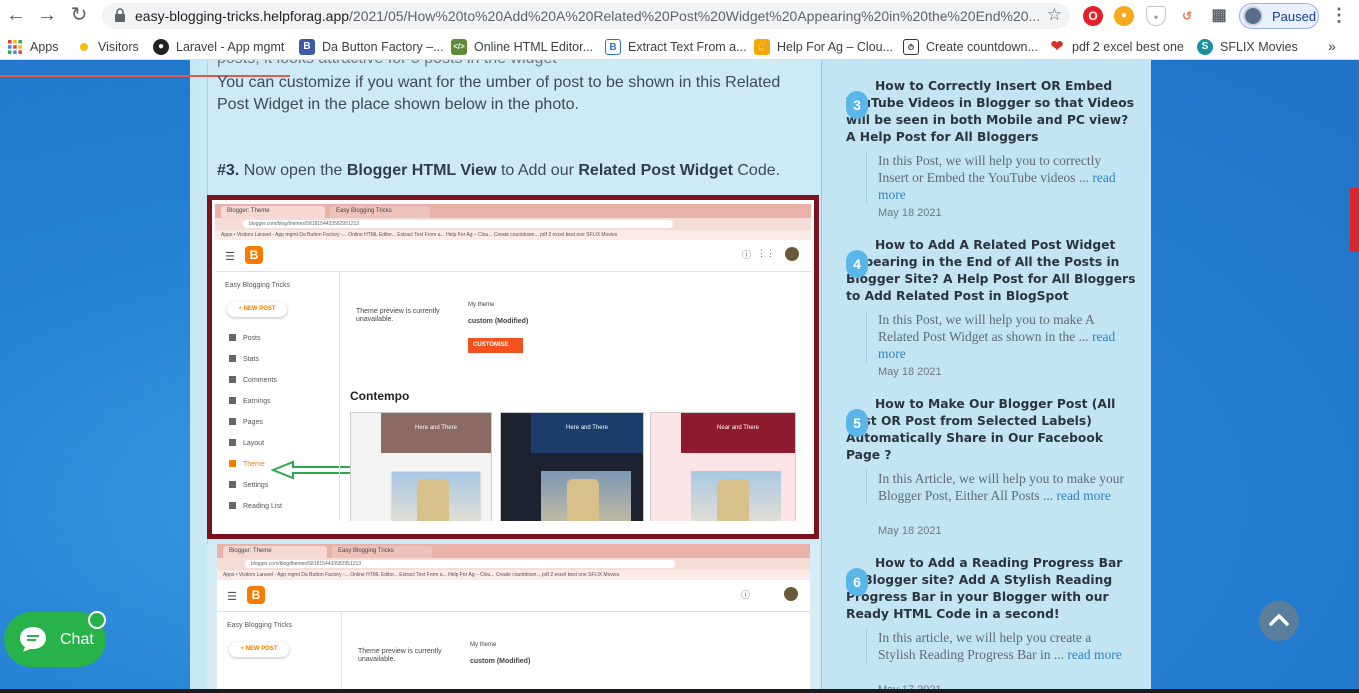  What do you see at coordinates (161, 47) in the screenshot?
I see `globe-icon: ●` at bounding box center [161, 47].